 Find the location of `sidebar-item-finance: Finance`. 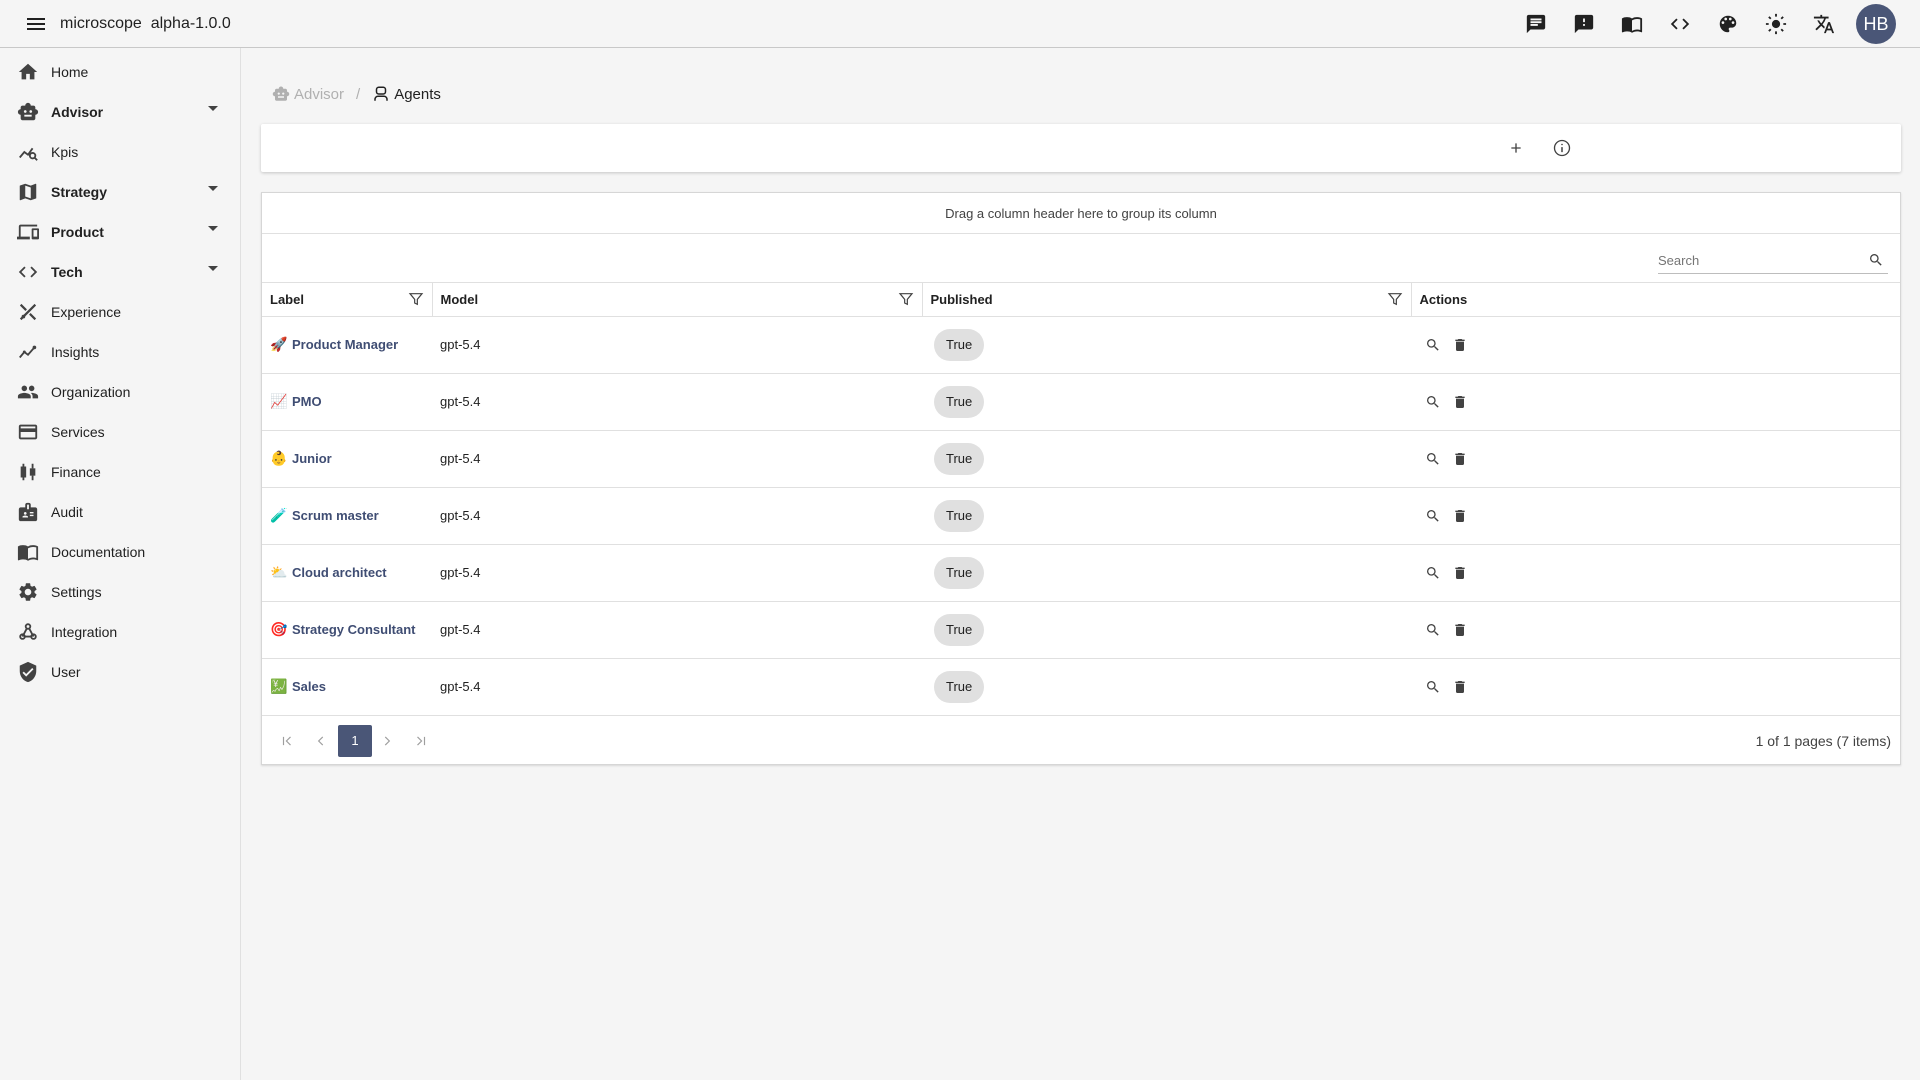

sidebar-item-finance: Finance is located at coordinates (120, 472).